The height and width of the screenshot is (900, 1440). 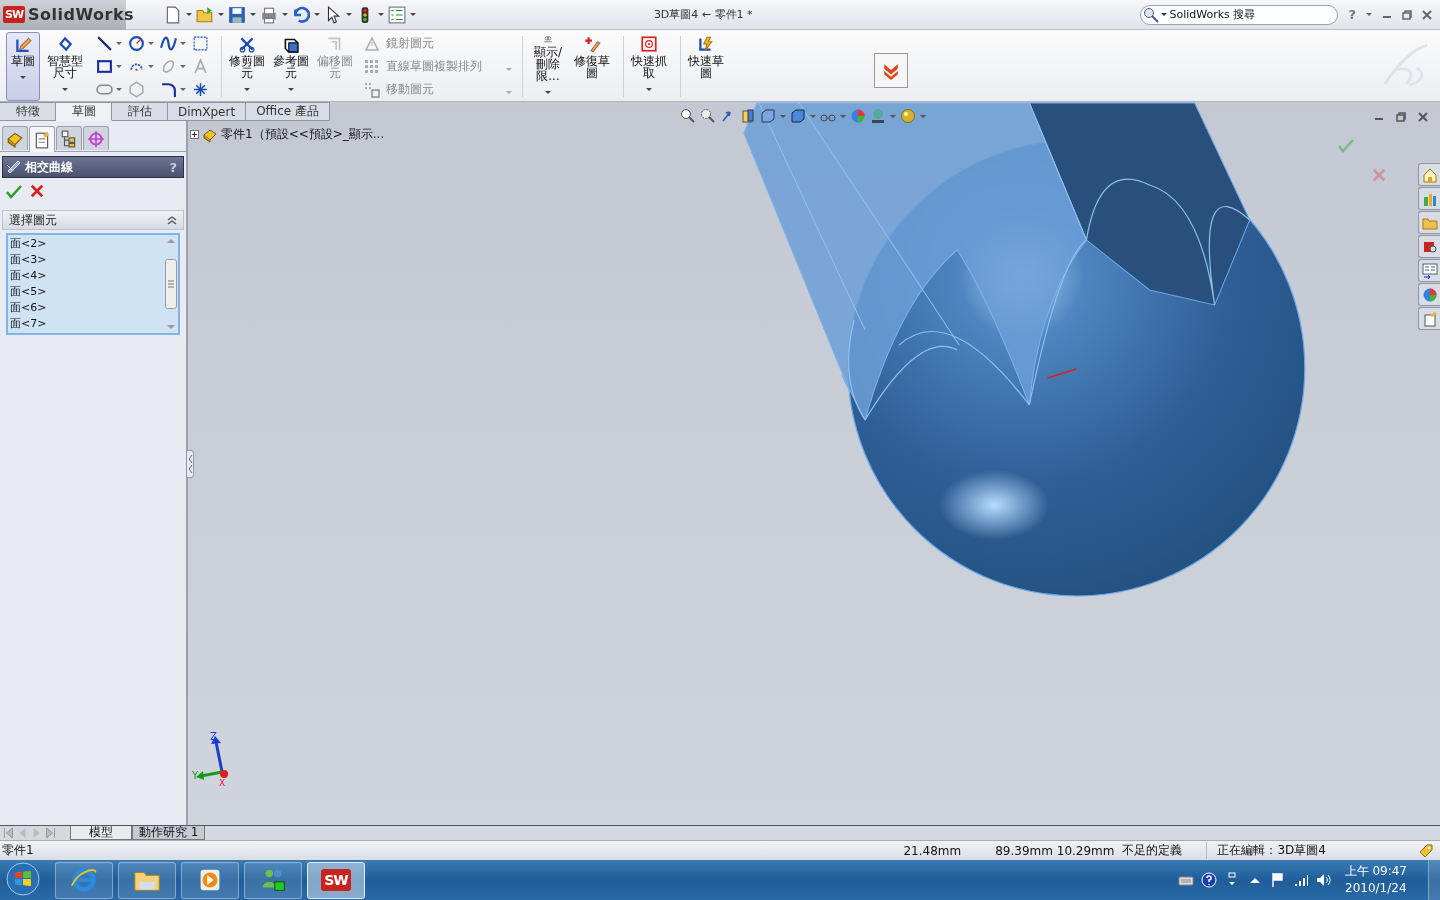 What do you see at coordinates (200, 43) in the screenshot?
I see `construction-grid-icon` at bounding box center [200, 43].